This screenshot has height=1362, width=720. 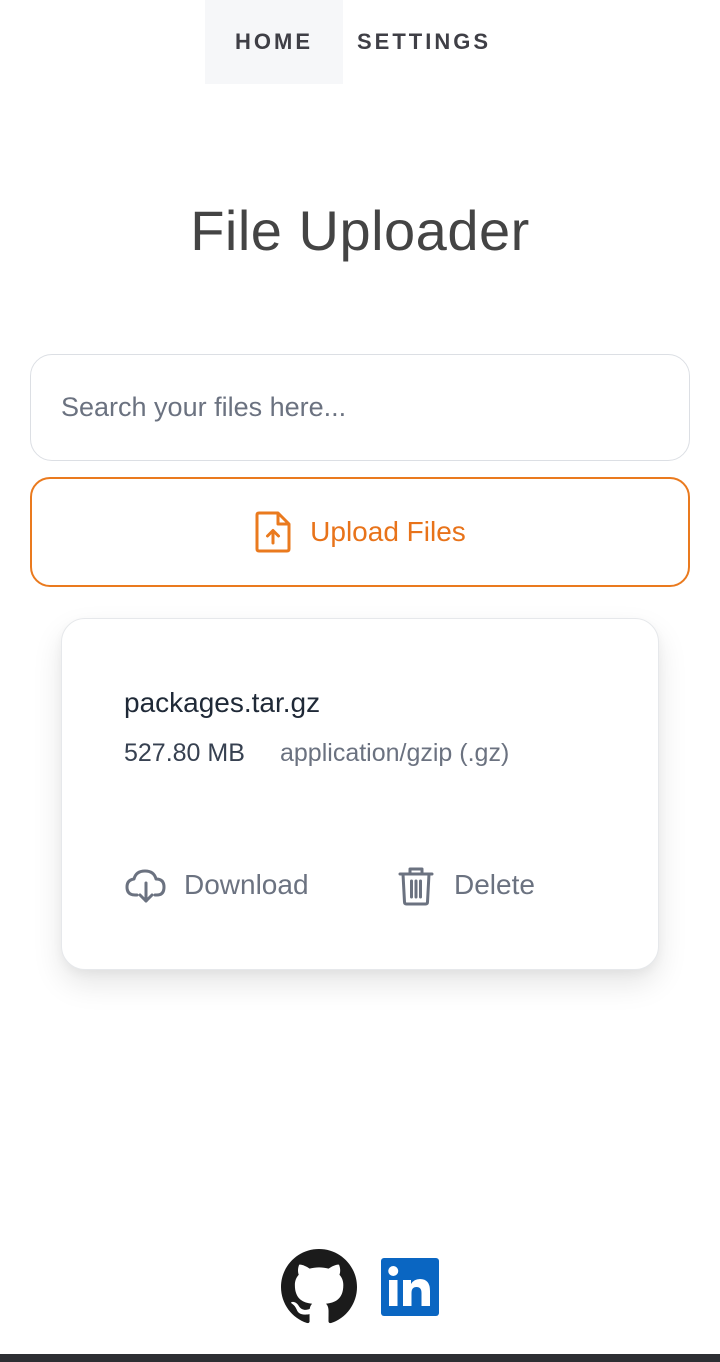 I want to click on bottom-bar, so click(x=360, y=1358).